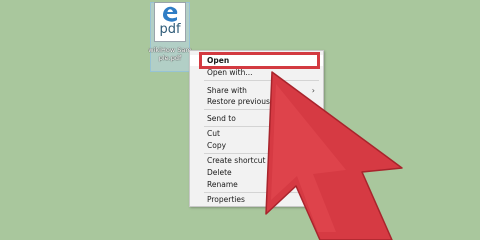 Image resolution: width=480 pixels, height=240 pixels. What do you see at coordinates (227, 90) in the screenshot?
I see `menu-item-label: Share with` at bounding box center [227, 90].